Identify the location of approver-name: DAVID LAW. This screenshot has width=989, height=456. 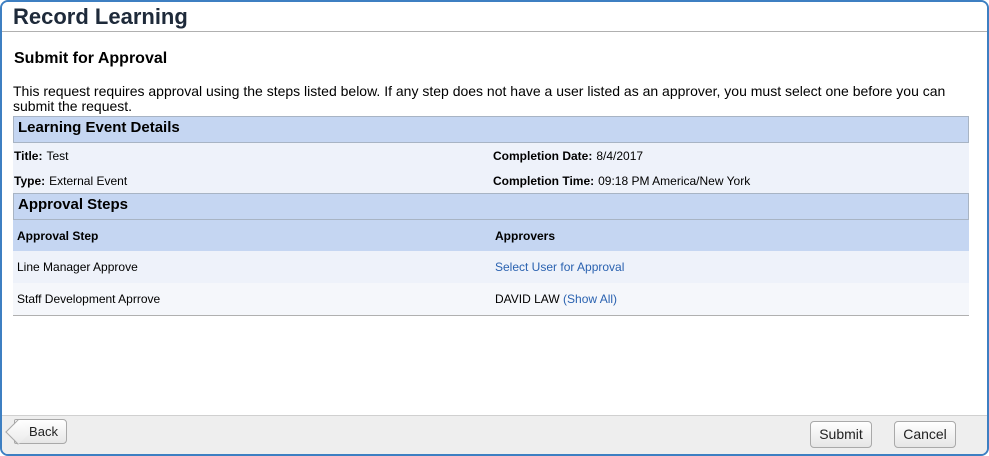
(527, 299).